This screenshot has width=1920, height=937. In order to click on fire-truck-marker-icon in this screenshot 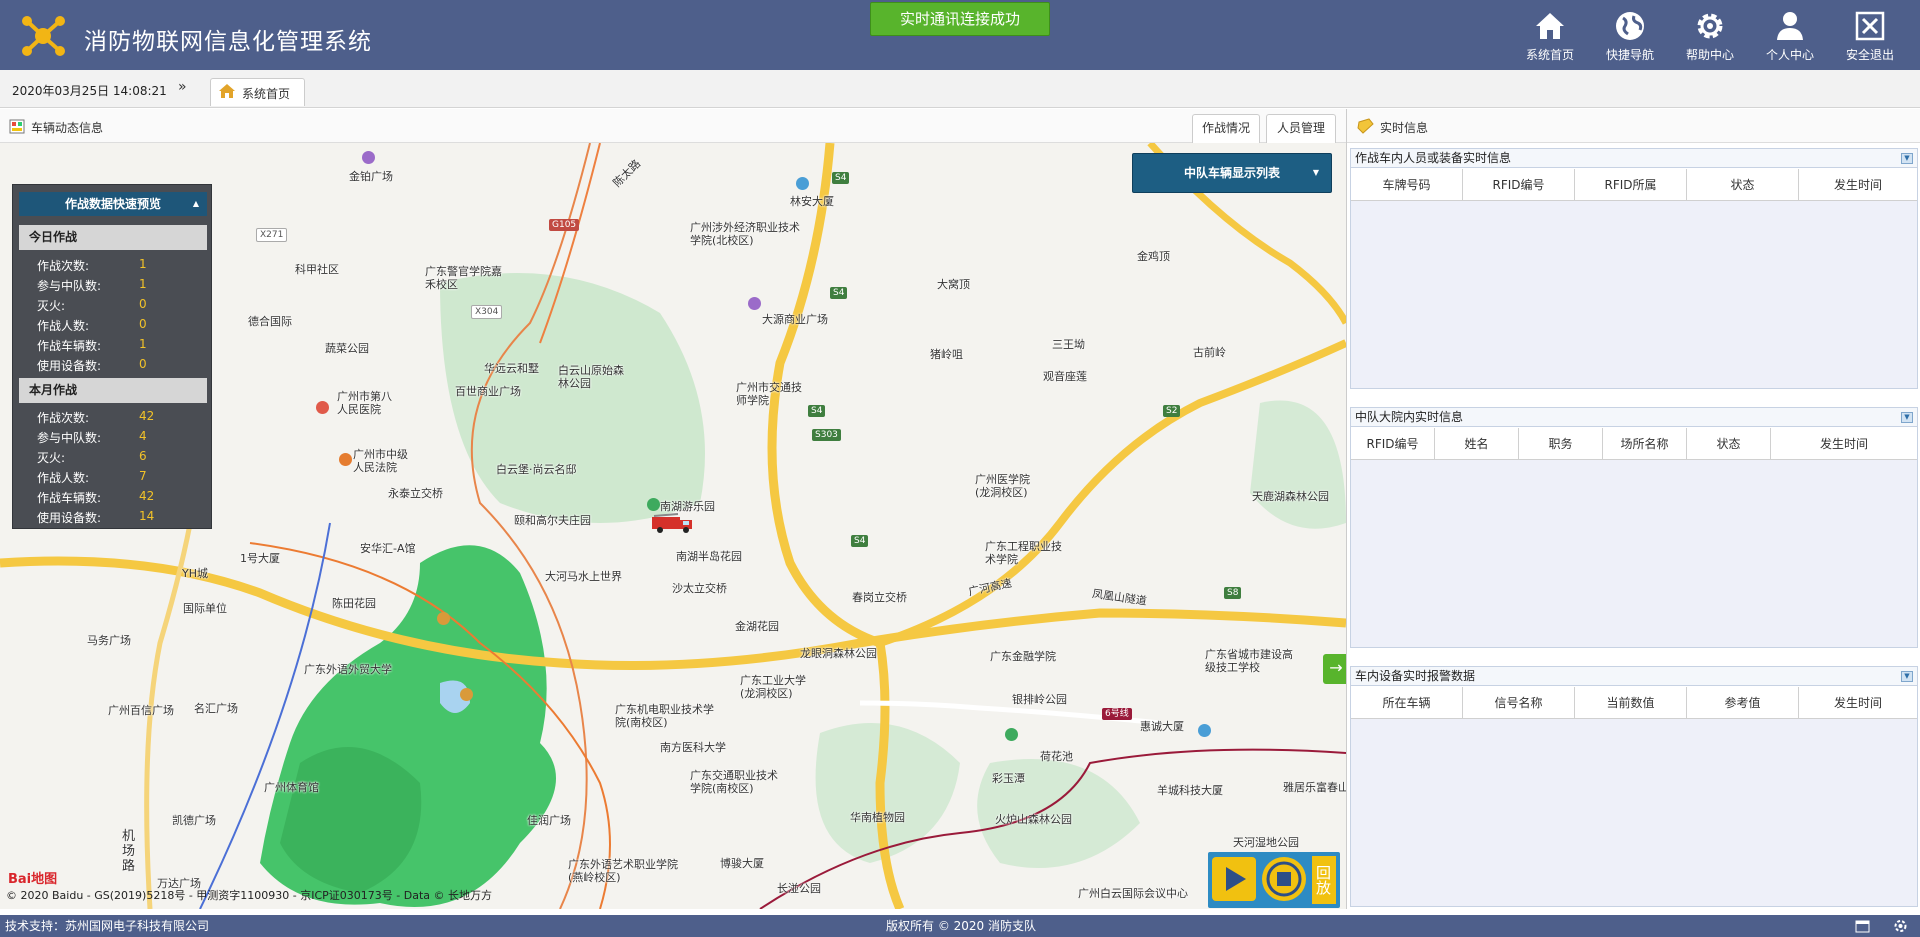, I will do `click(673, 523)`.